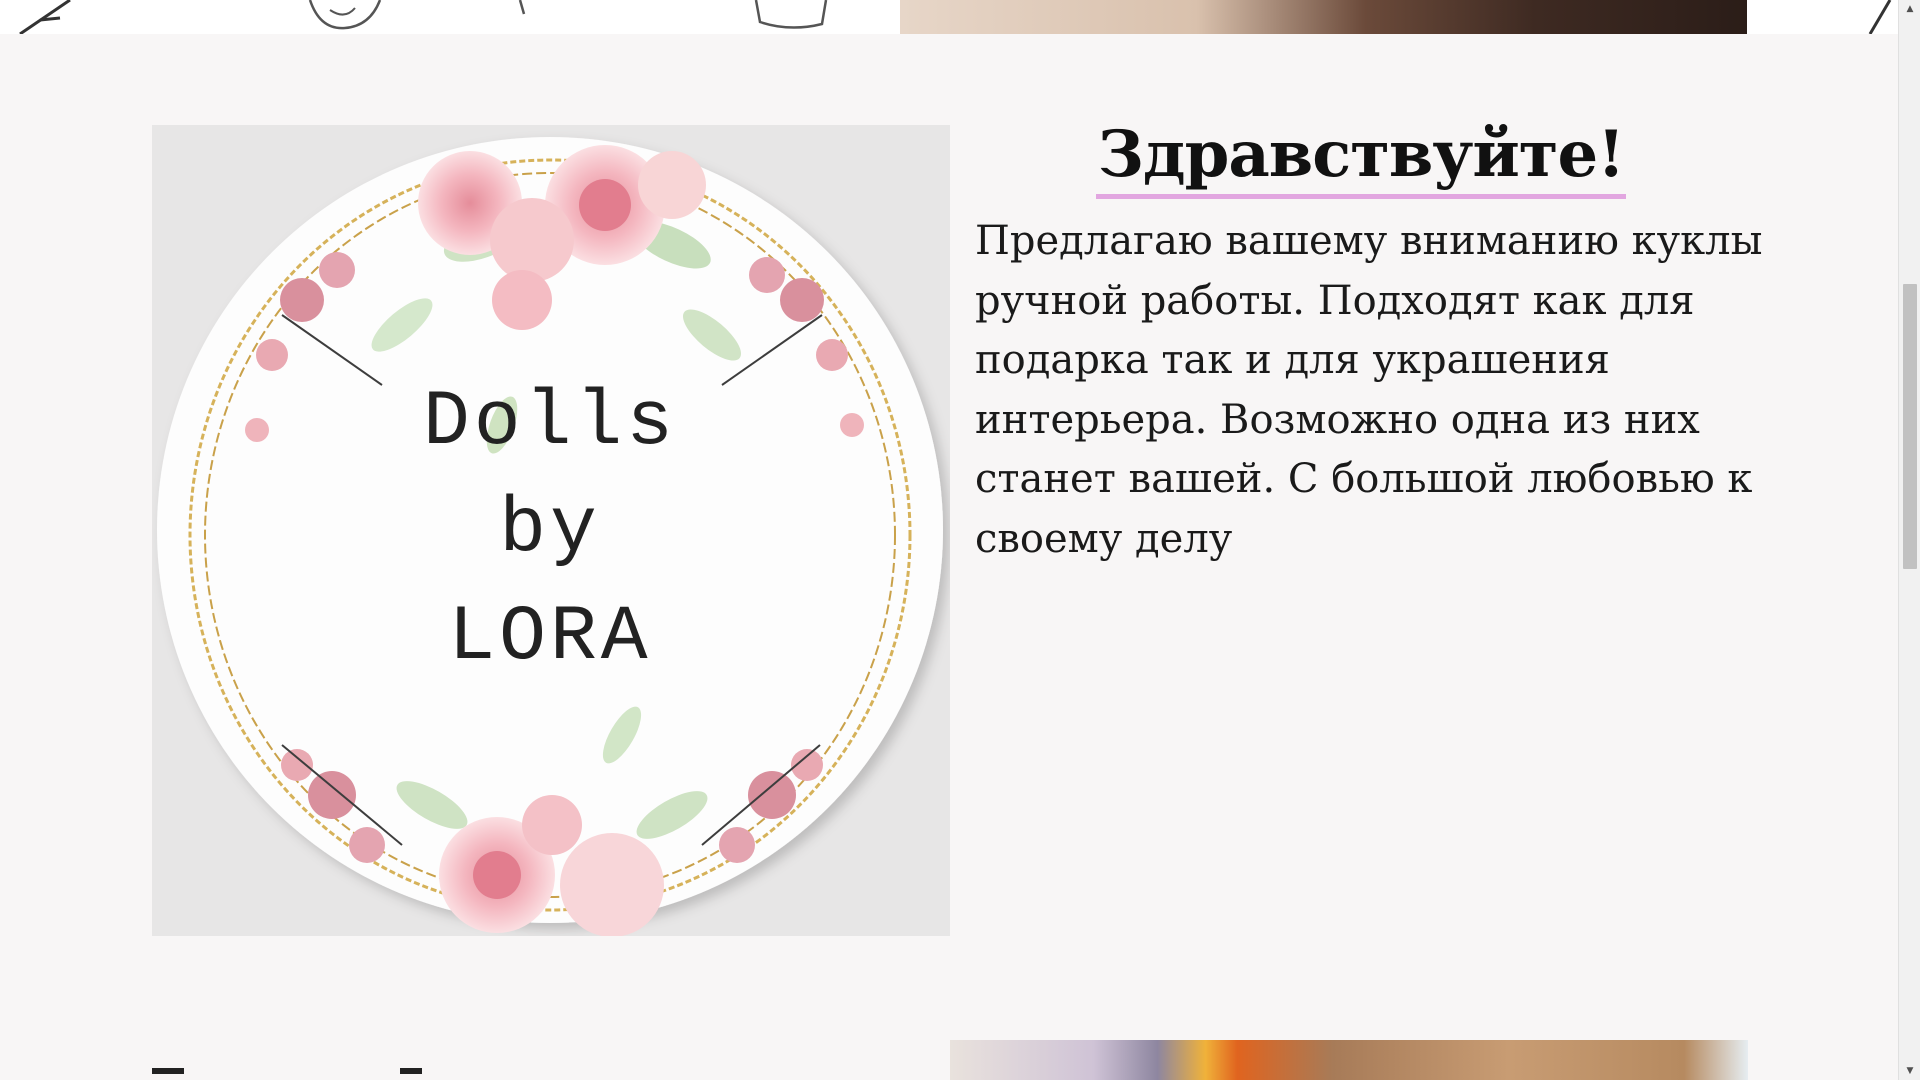 The image size is (1920, 1080). I want to click on logo-text-line1: Dolls, so click(550, 423).